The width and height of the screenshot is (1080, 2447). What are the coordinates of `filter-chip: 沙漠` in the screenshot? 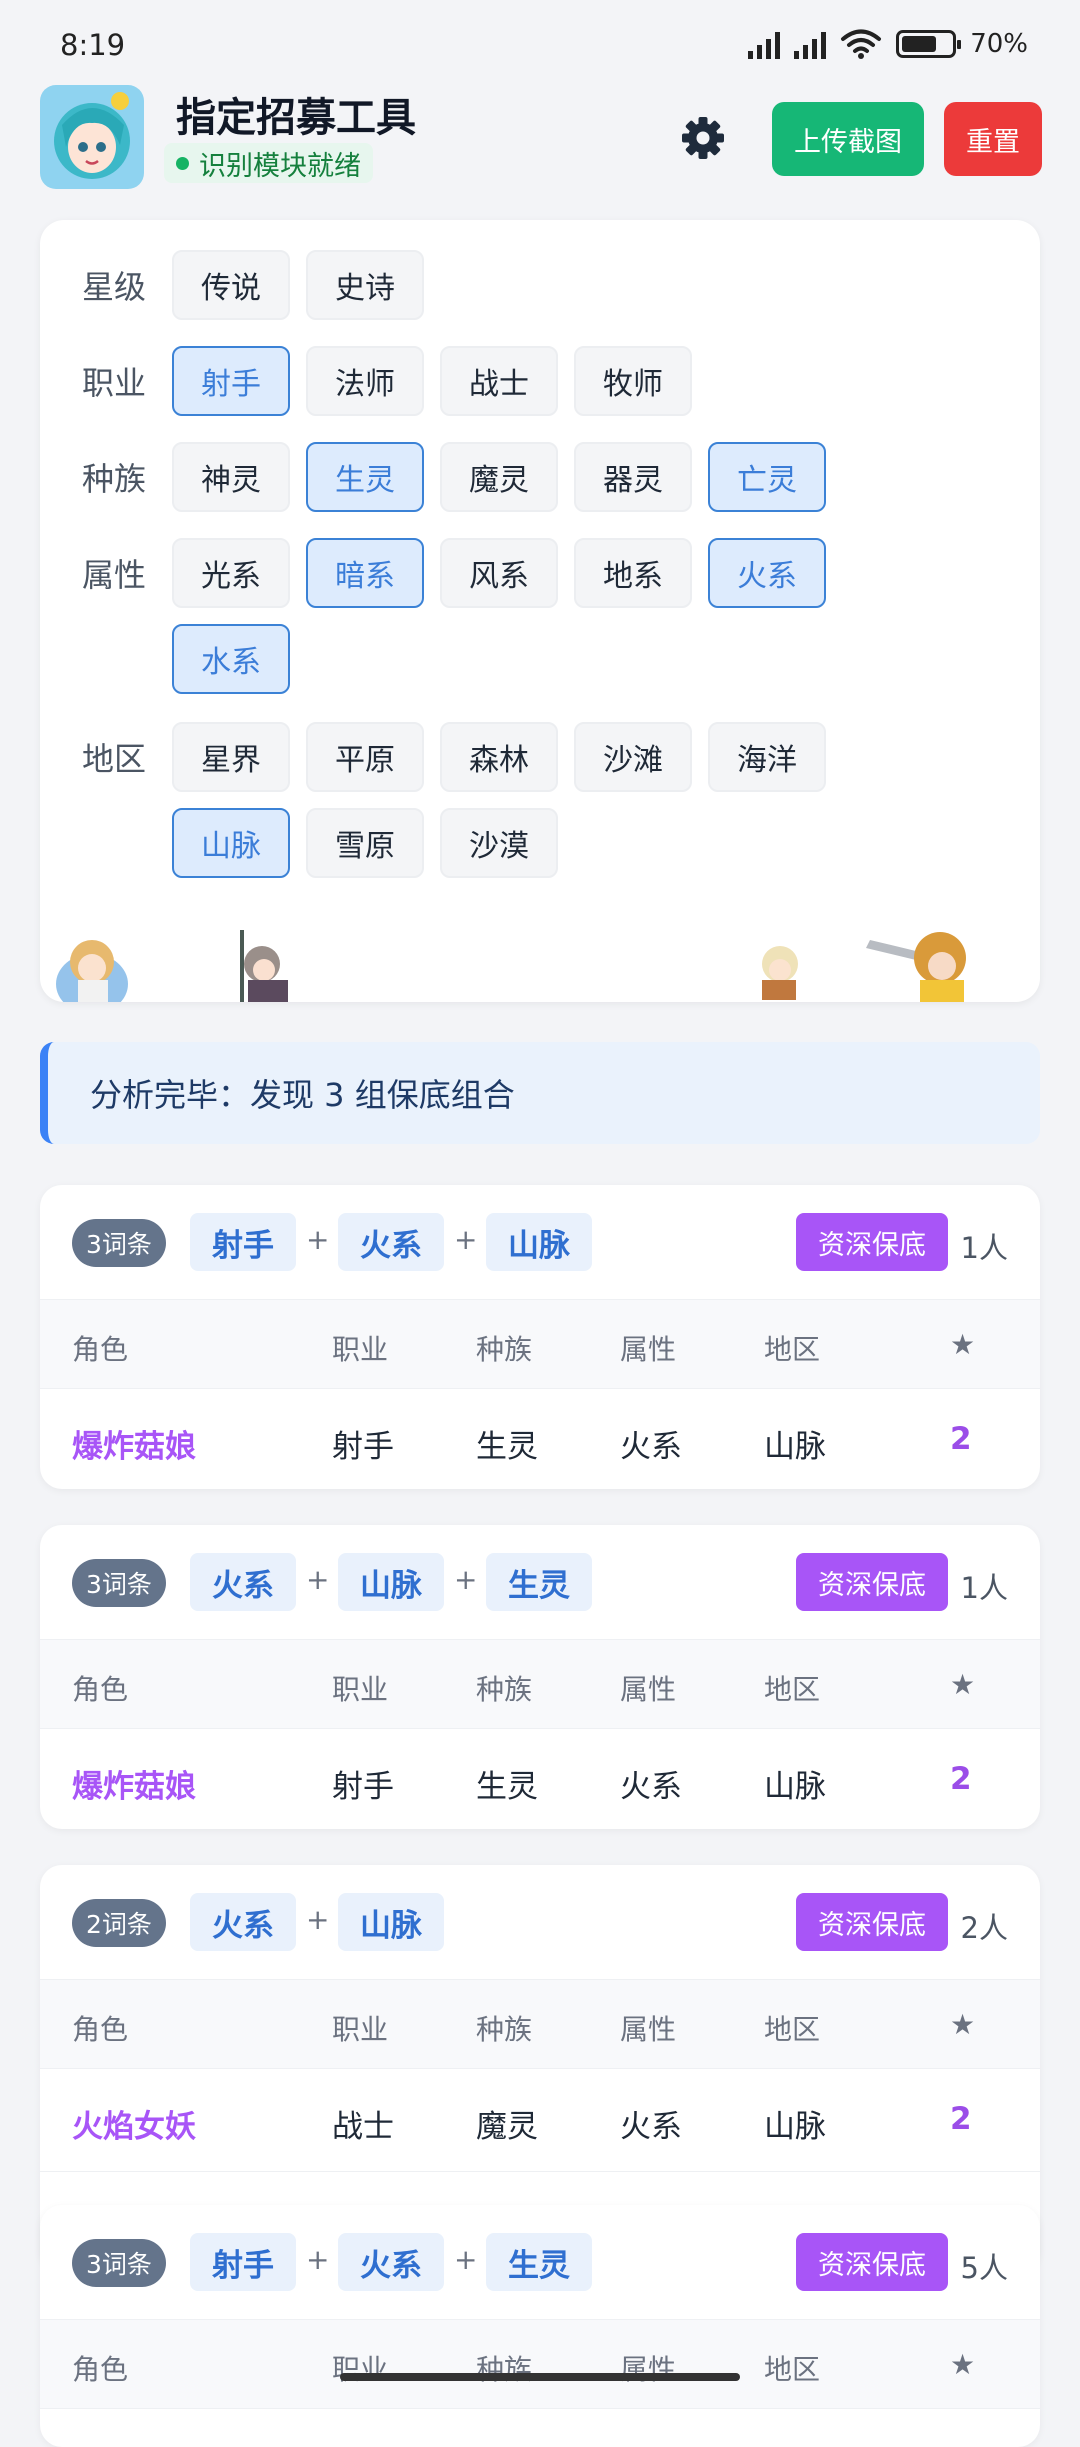 It's located at (499, 843).